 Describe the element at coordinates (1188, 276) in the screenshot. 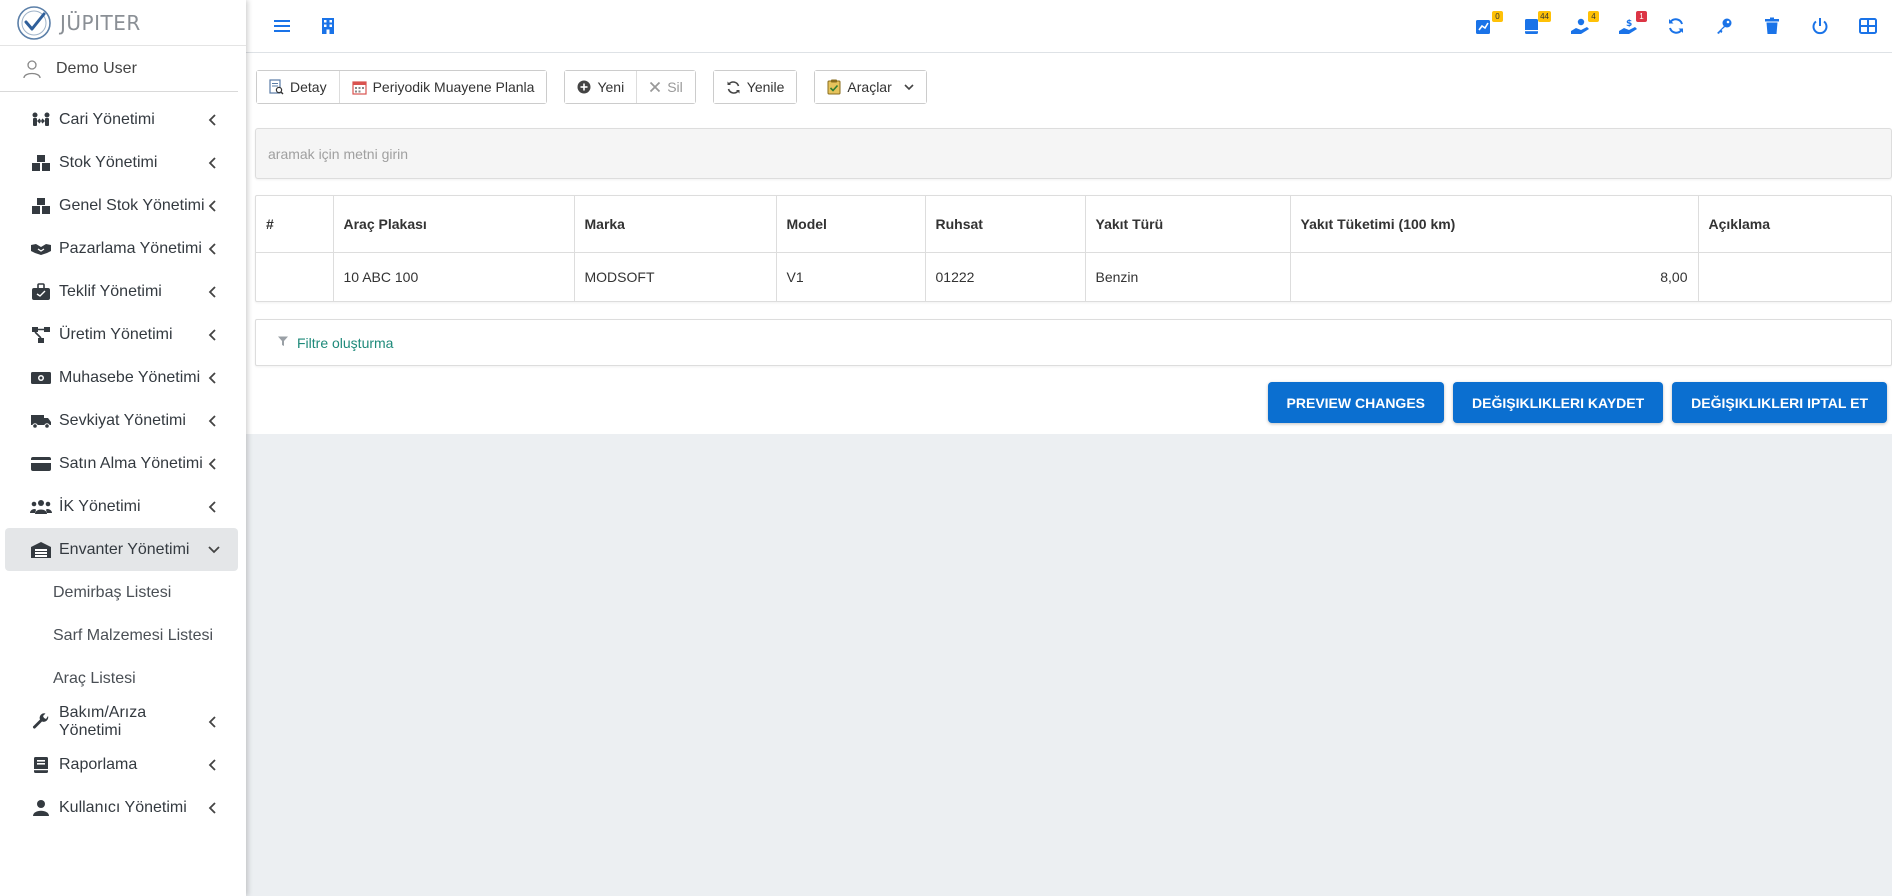

I see `cell-fuel-type: Benzin` at that location.